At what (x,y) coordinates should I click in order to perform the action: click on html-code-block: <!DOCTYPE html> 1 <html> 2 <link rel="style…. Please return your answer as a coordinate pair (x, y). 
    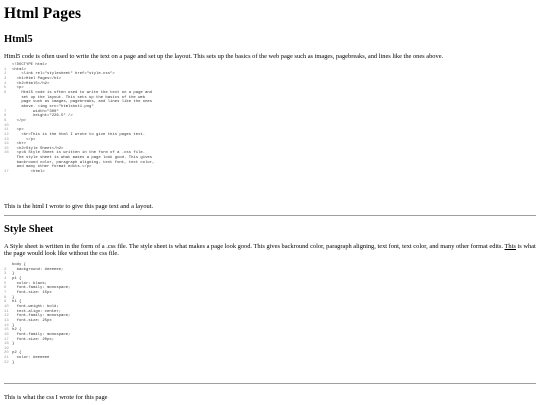
    Looking at the image, I should click on (79, 119).